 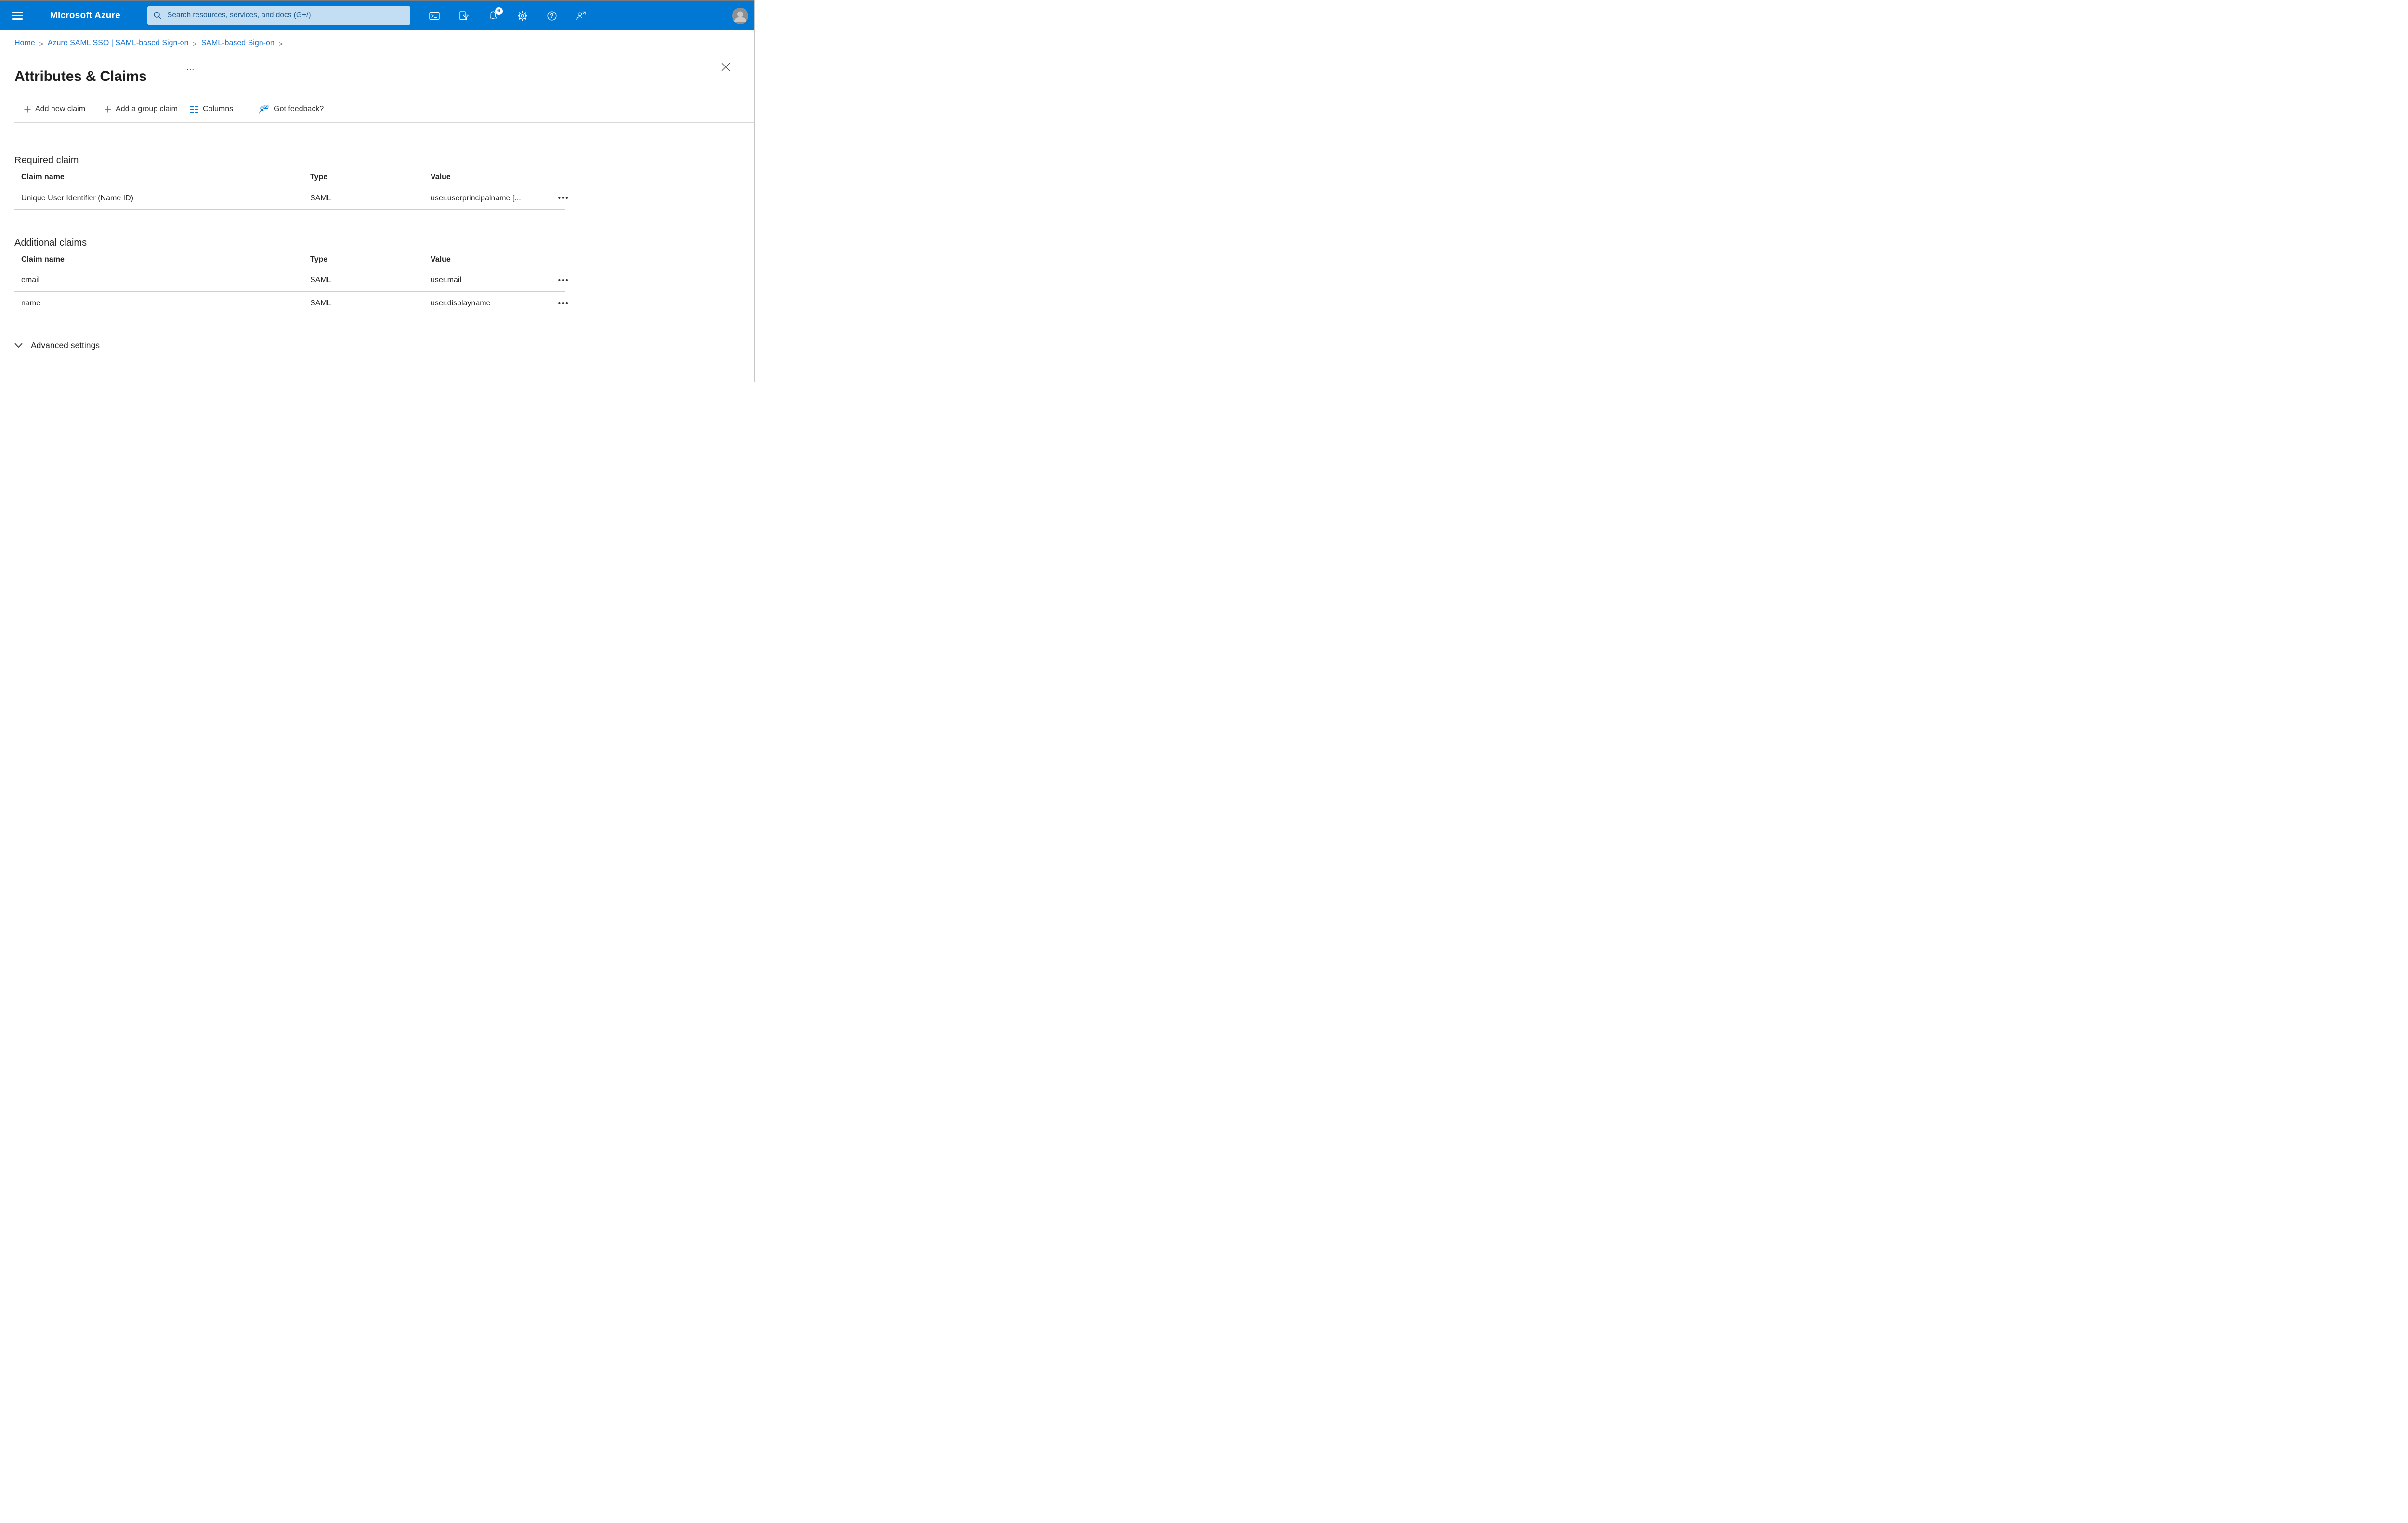 What do you see at coordinates (384, 122) in the screenshot?
I see `toolbar-underline` at bounding box center [384, 122].